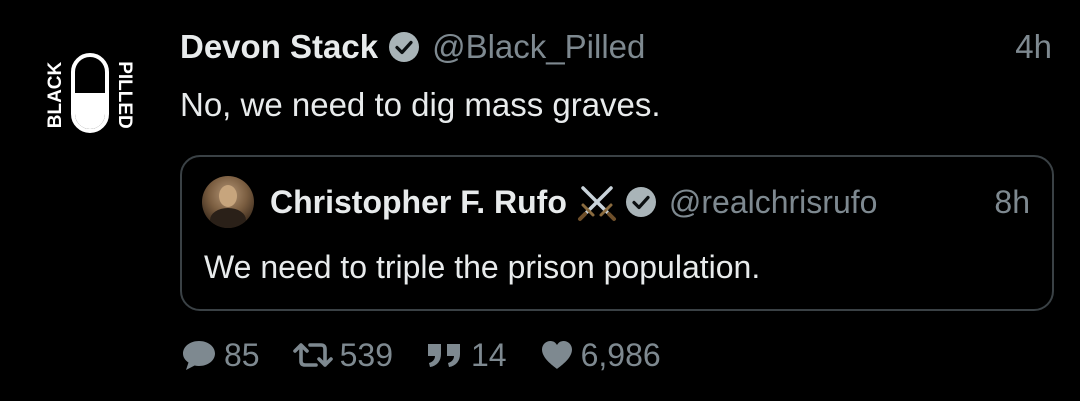 This screenshot has height=401, width=1080. Describe the element at coordinates (1033, 47) in the screenshot. I see `tweet-timestamp: 4h` at that location.